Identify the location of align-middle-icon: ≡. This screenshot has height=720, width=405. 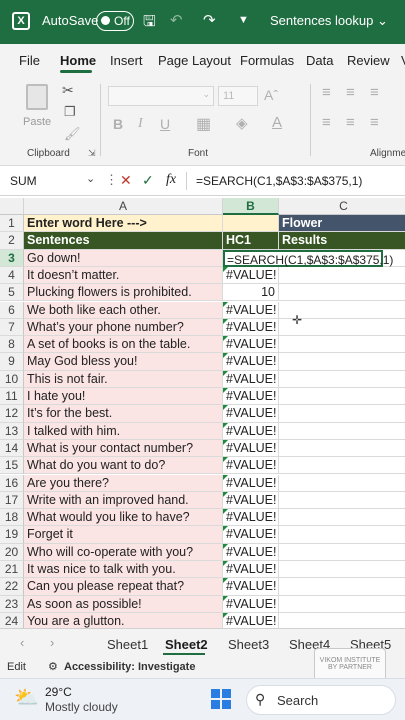
(350, 92).